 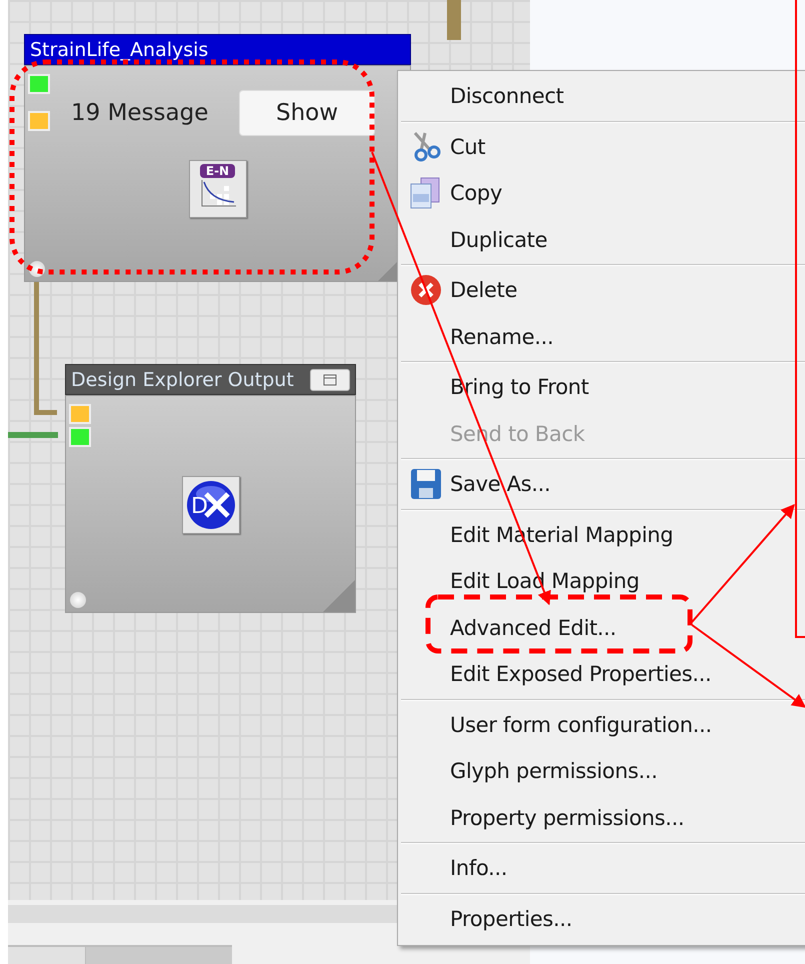 What do you see at coordinates (339, 596) in the screenshot?
I see `resize-grip` at bounding box center [339, 596].